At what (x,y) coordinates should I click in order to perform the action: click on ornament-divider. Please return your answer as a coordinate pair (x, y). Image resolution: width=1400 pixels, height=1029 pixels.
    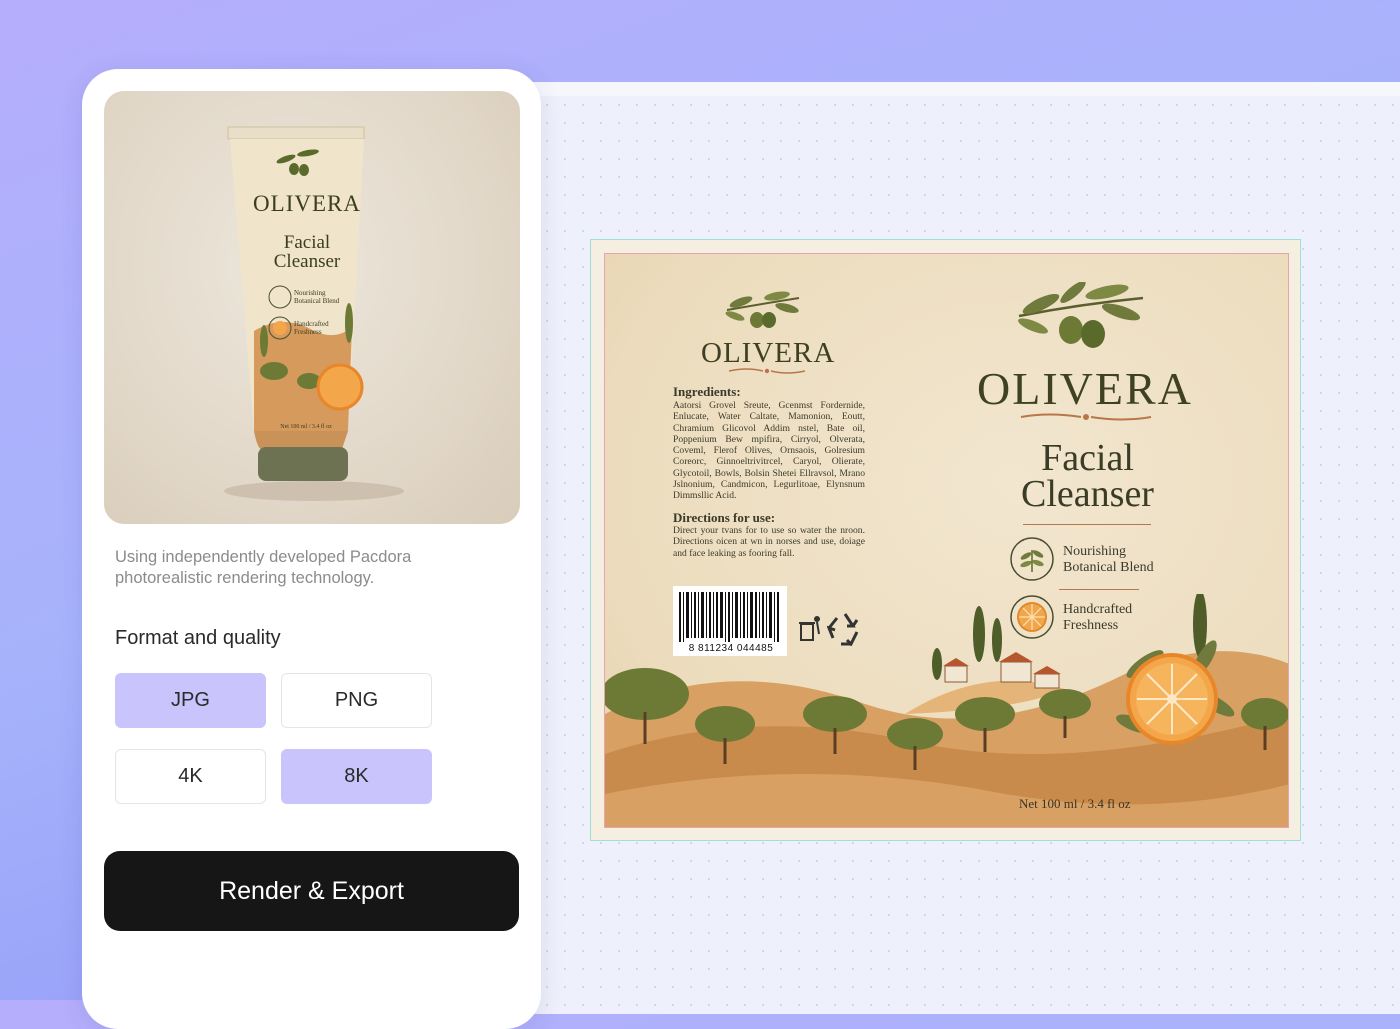
    Looking at the image, I should click on (767, 371).